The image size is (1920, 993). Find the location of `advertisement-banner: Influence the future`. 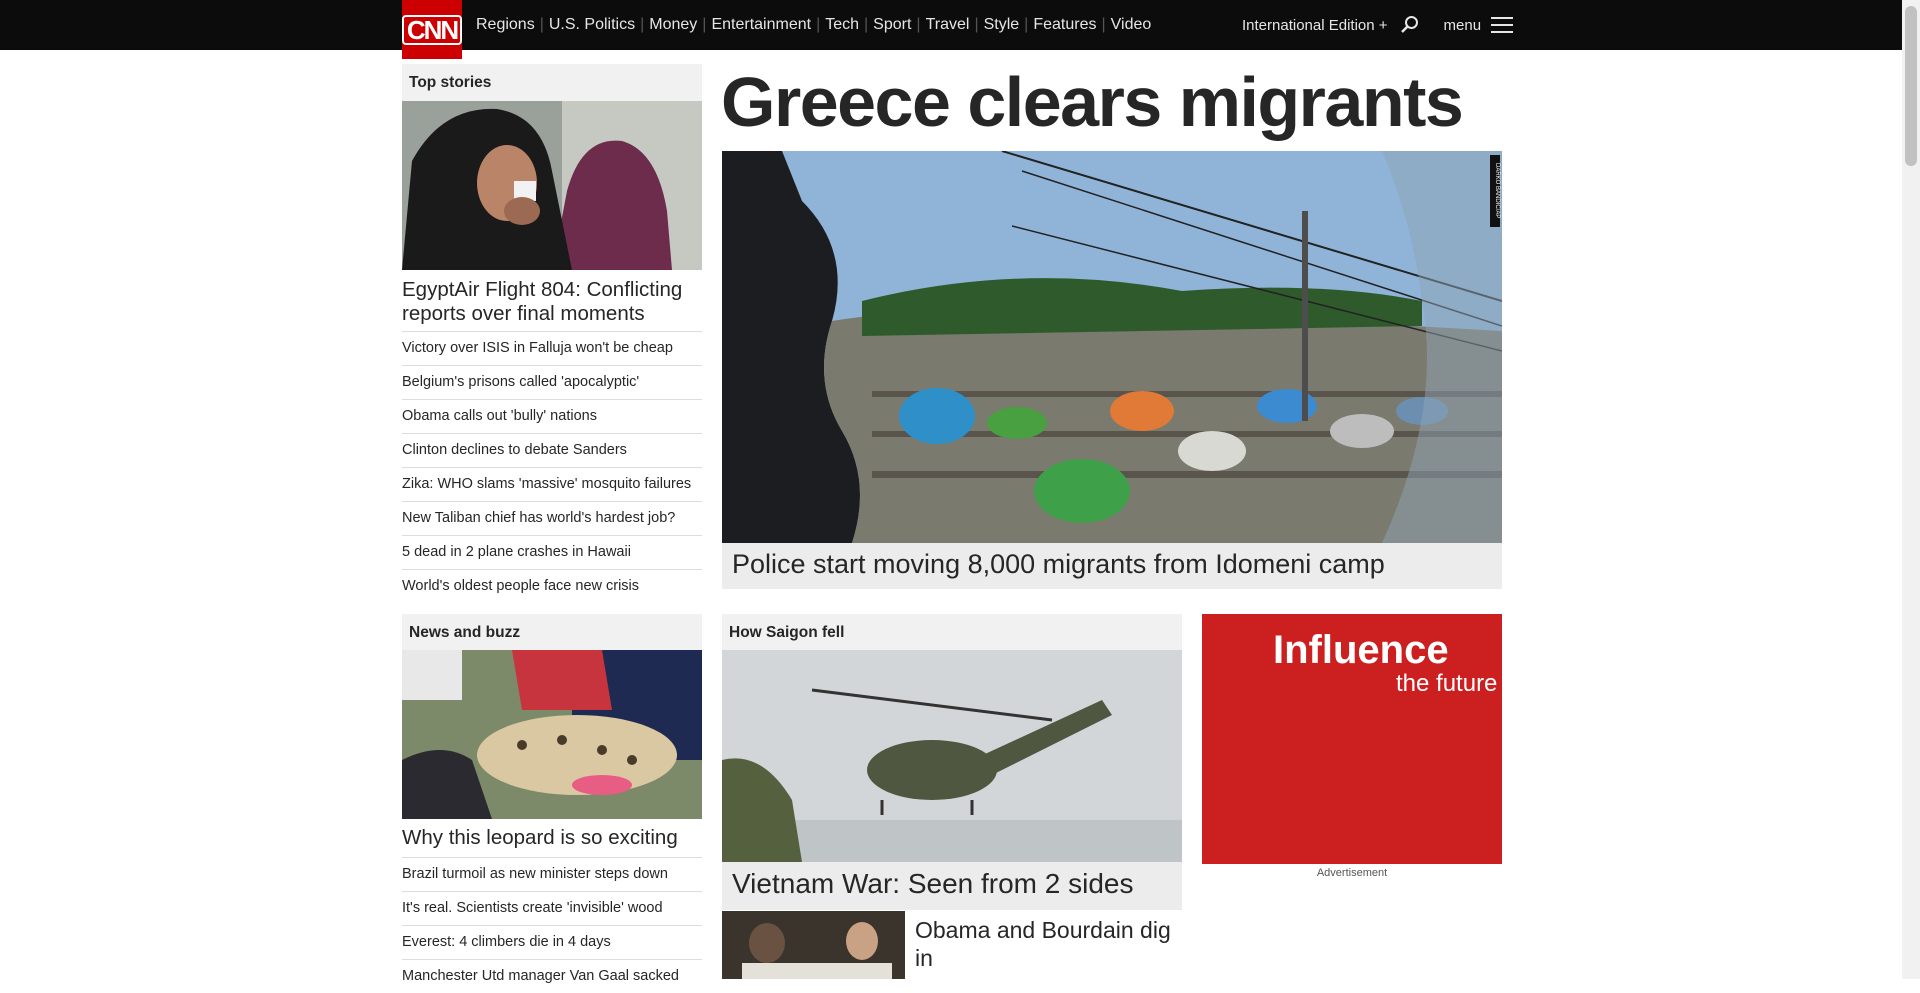

advertisement-banner: Influence the future is located at coordinates (1352, 739).